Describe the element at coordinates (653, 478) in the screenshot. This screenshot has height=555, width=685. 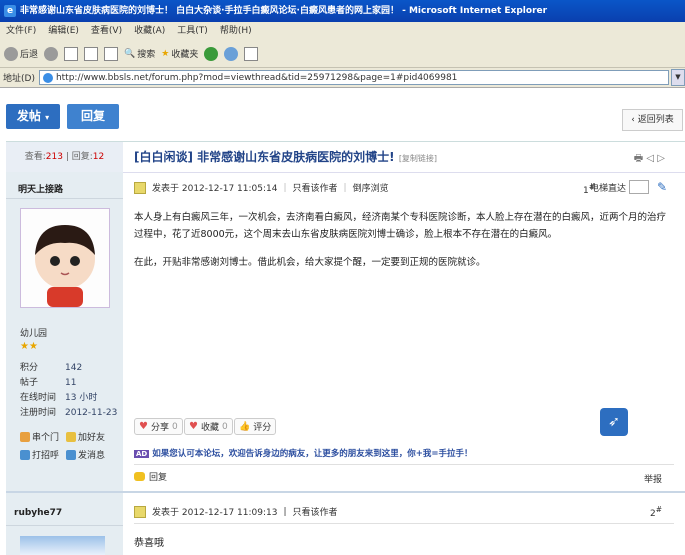
I see `report-link: 举报` at that location.